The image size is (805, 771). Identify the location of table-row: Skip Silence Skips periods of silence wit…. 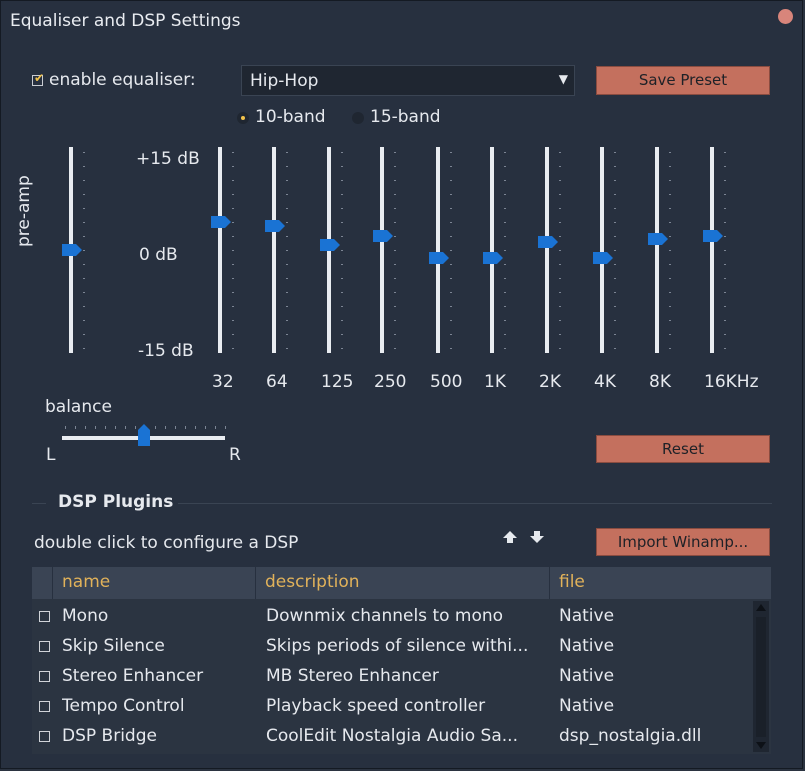
(392, 646).